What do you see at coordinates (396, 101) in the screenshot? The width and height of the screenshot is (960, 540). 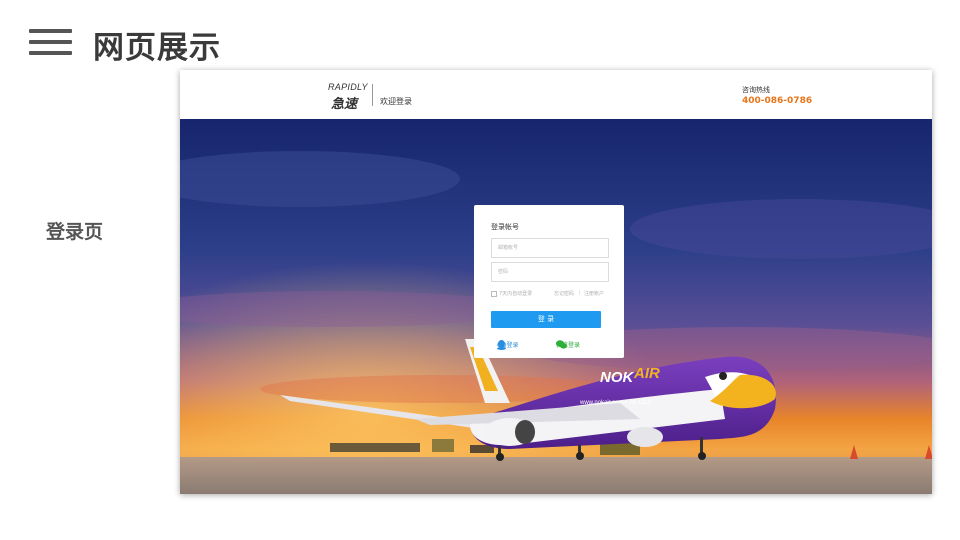 I see `welcome-text: 欢迎登录` at bounding box center [396, 101].